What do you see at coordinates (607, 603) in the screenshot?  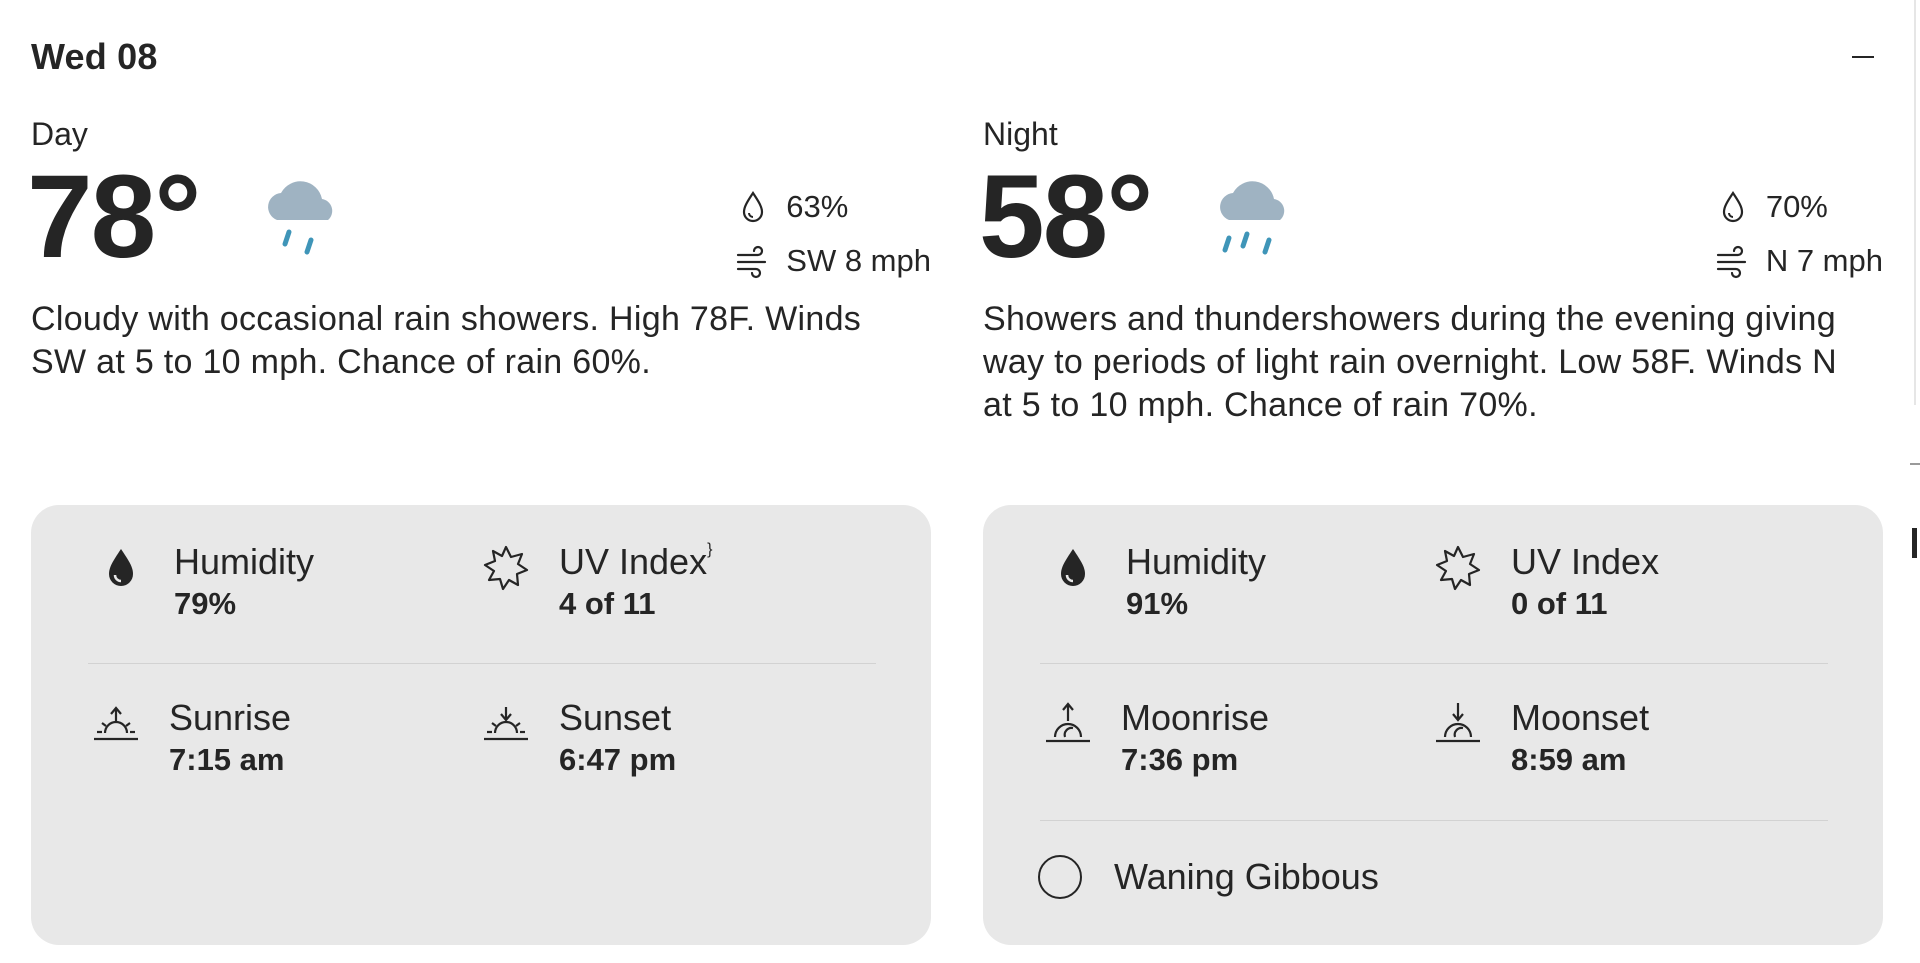 I see `uv-value: 4 of 11` at bounding box center [607, 603].